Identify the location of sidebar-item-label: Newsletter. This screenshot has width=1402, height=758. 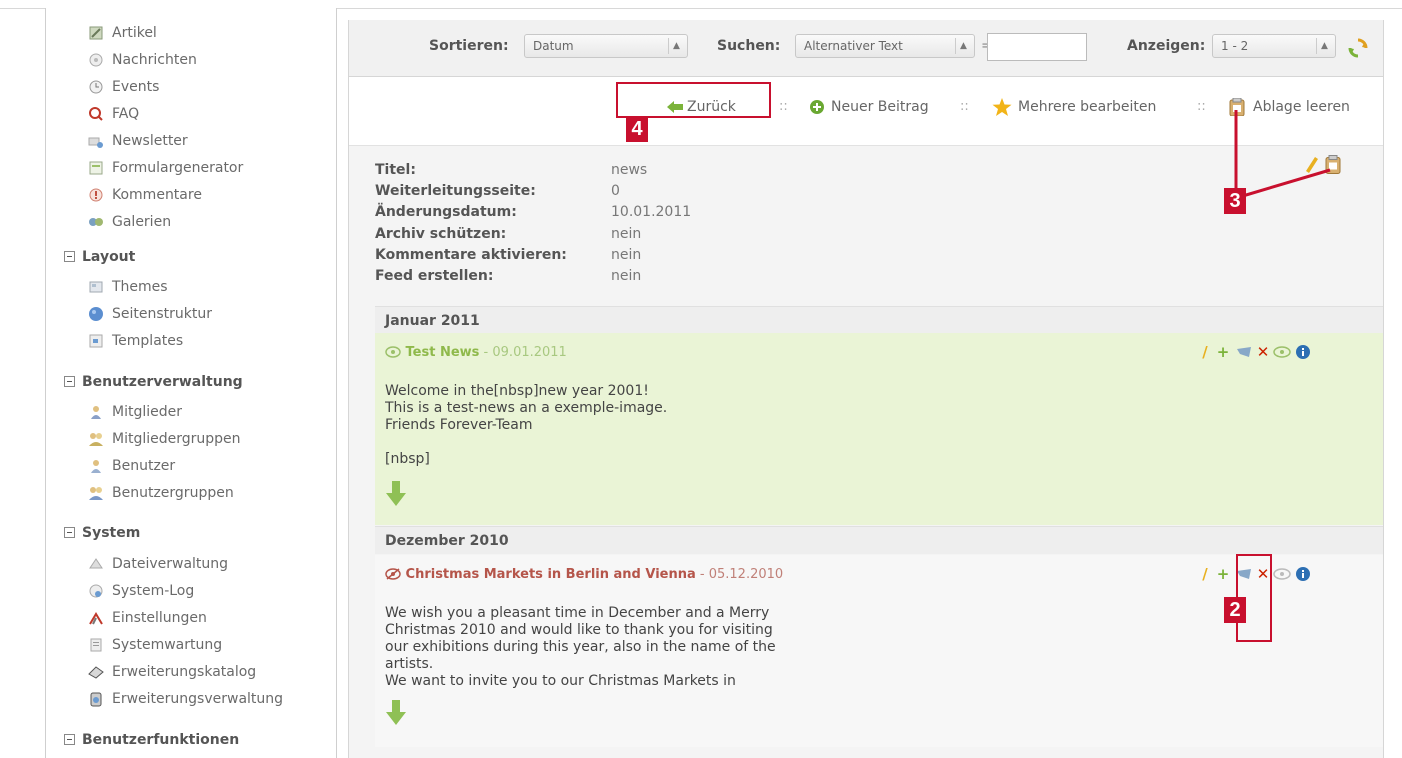
(150, 141).